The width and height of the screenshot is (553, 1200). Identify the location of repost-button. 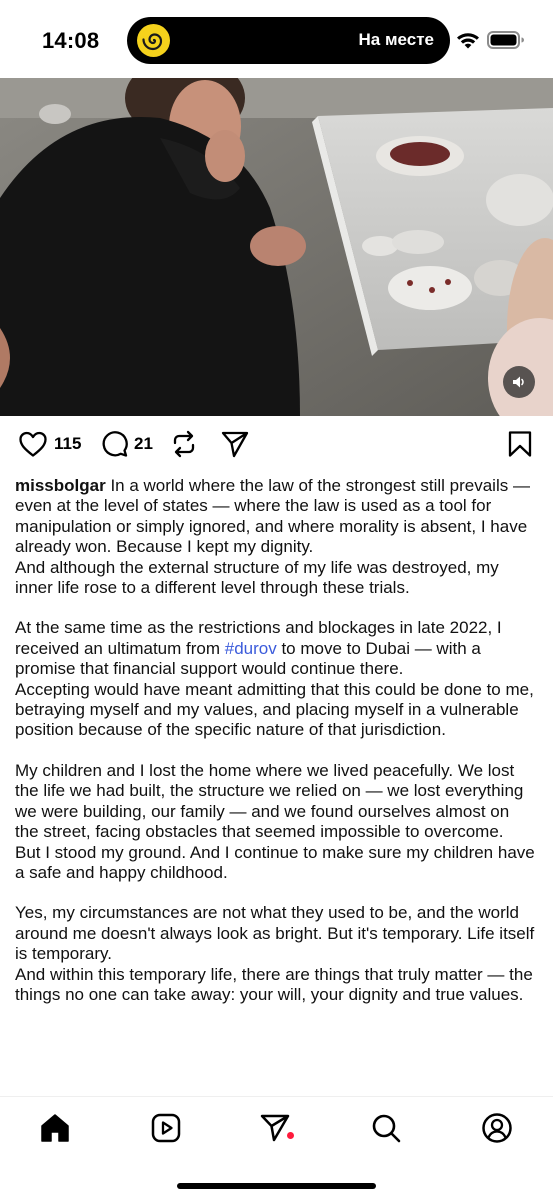
(184, 444).